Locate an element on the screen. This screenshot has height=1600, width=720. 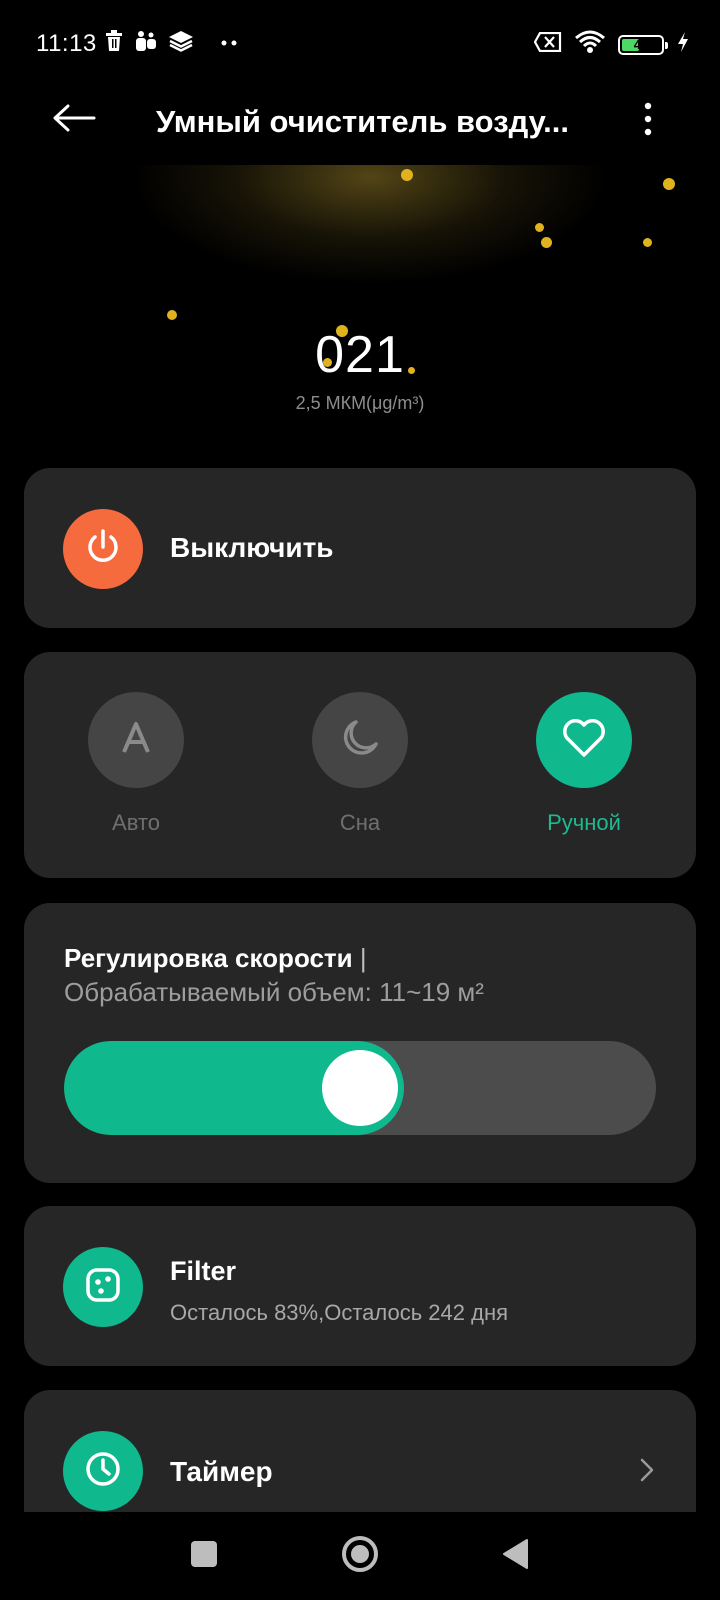
back-button is located at coordinates (74, 120).